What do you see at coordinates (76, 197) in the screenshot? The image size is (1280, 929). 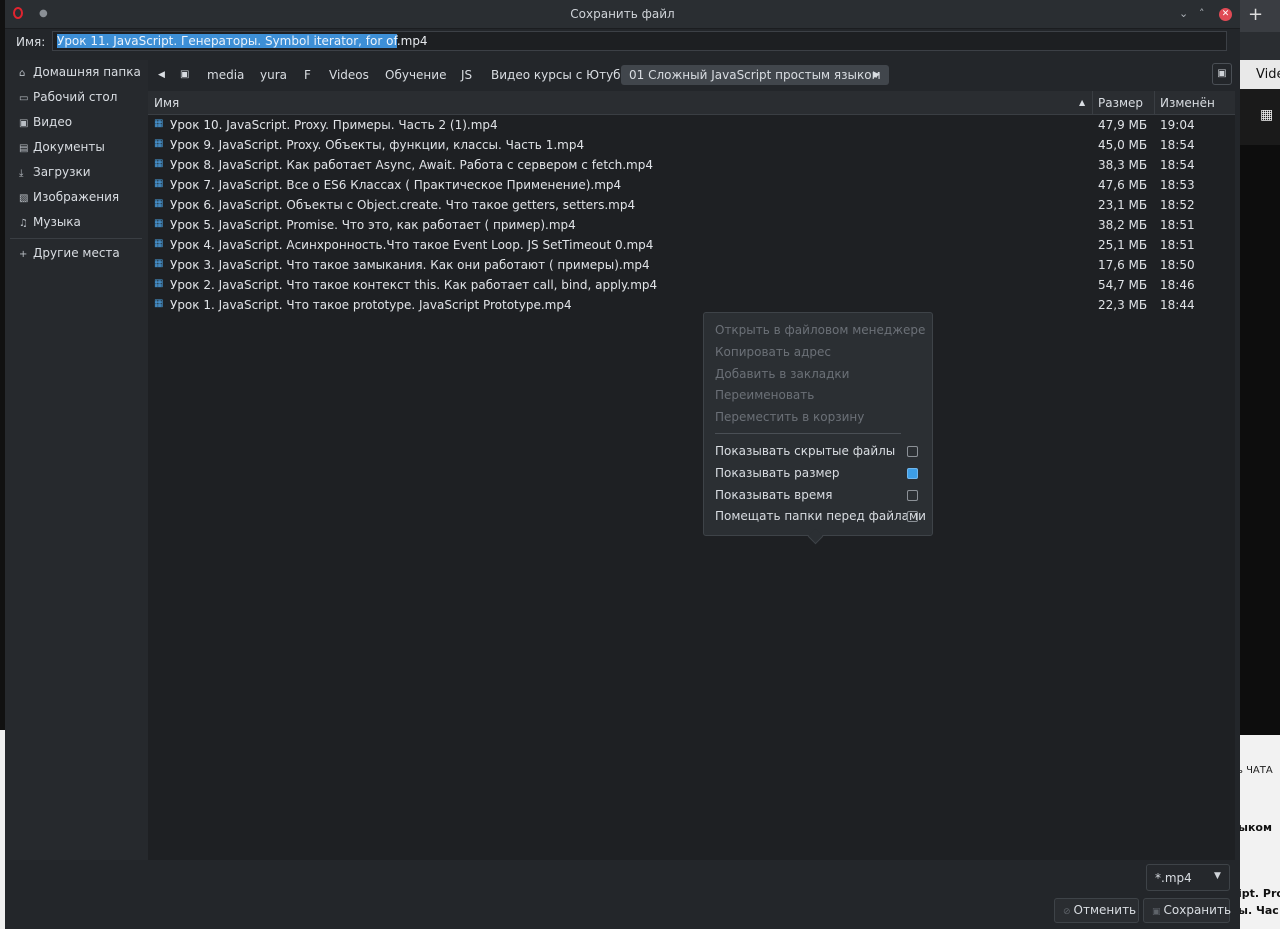 I see `sidebar-item-label: Изображения` at bounding box center [76, 197].